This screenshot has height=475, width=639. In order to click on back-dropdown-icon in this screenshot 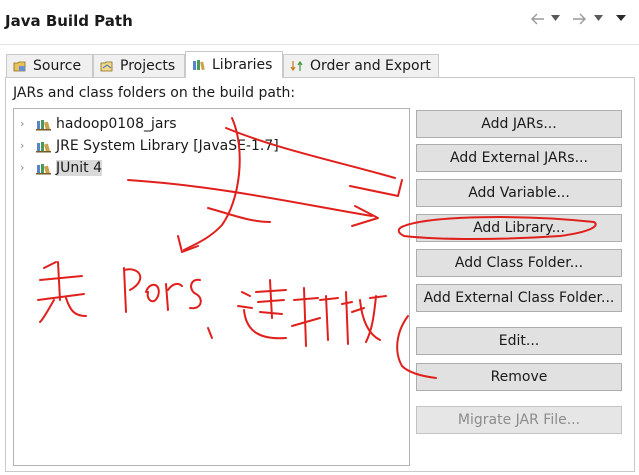, I will do `click(555, 18)`.